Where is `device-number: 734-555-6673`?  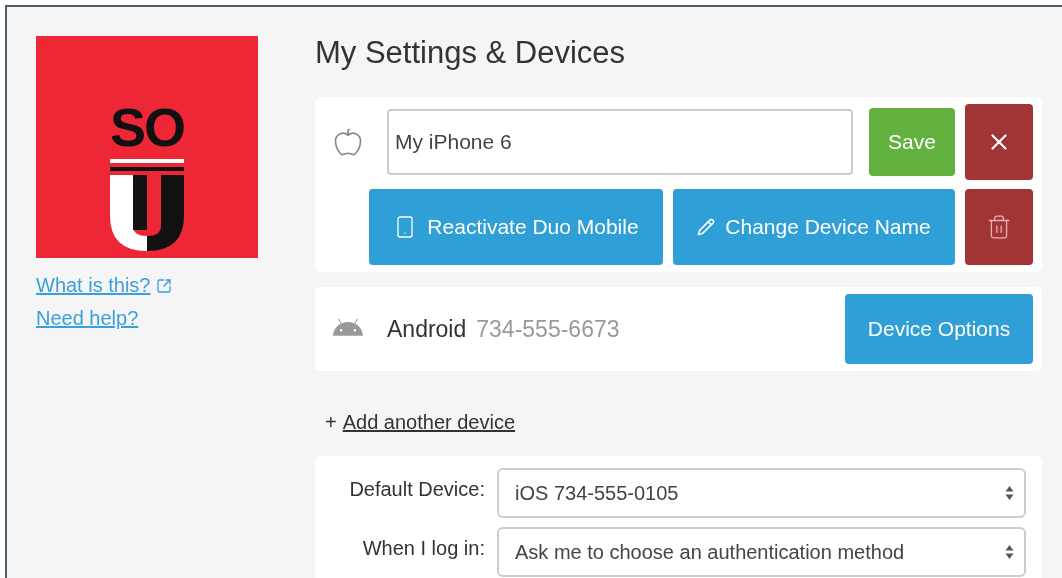 device-number: 734-555-6673 is located at coordinates (548, 329).